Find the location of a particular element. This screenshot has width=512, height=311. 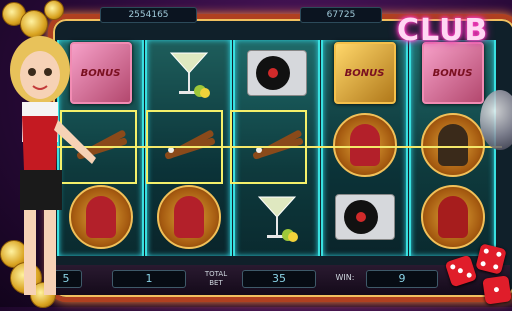

win-label: WIN: is located at coordinates (345, 277).